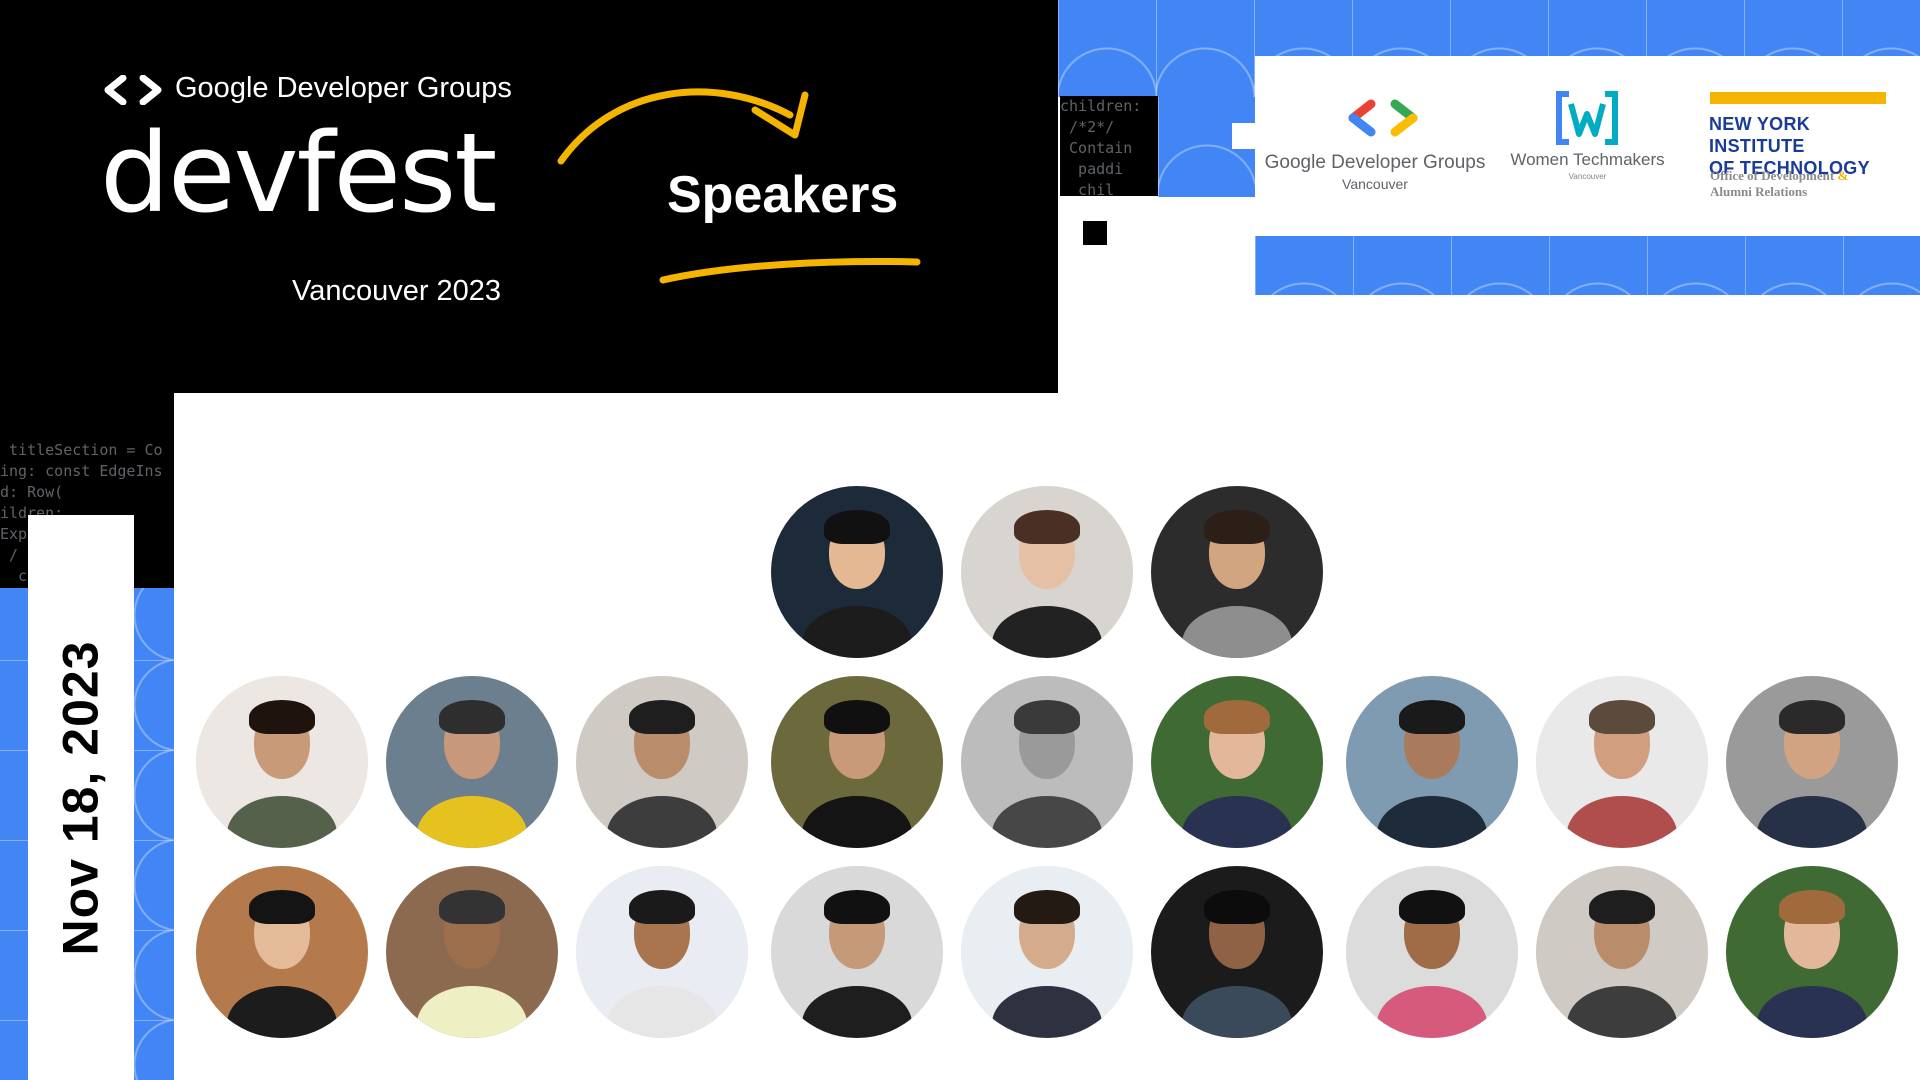 Image resolution: width=1920 pixels, height=1080 pixels. Describe the element at coordinates (397, 291) in the screenshot. I see `event-subtitle: Vancouver 2023` at that location.